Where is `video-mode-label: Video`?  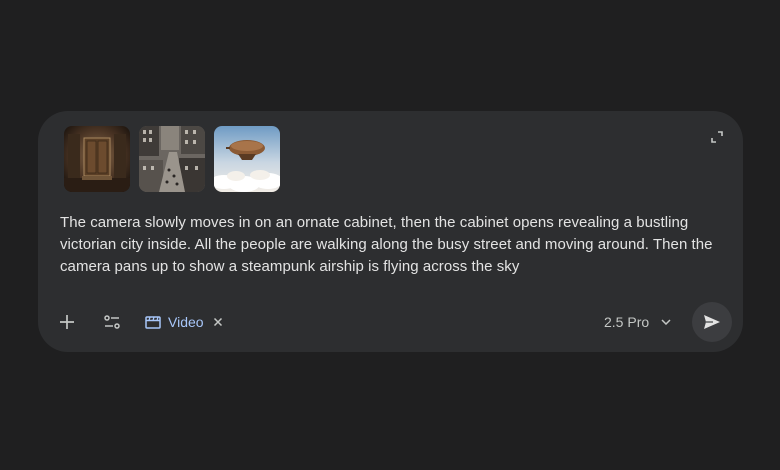 video-mode-label: Video is located at coordinates (186, 322).